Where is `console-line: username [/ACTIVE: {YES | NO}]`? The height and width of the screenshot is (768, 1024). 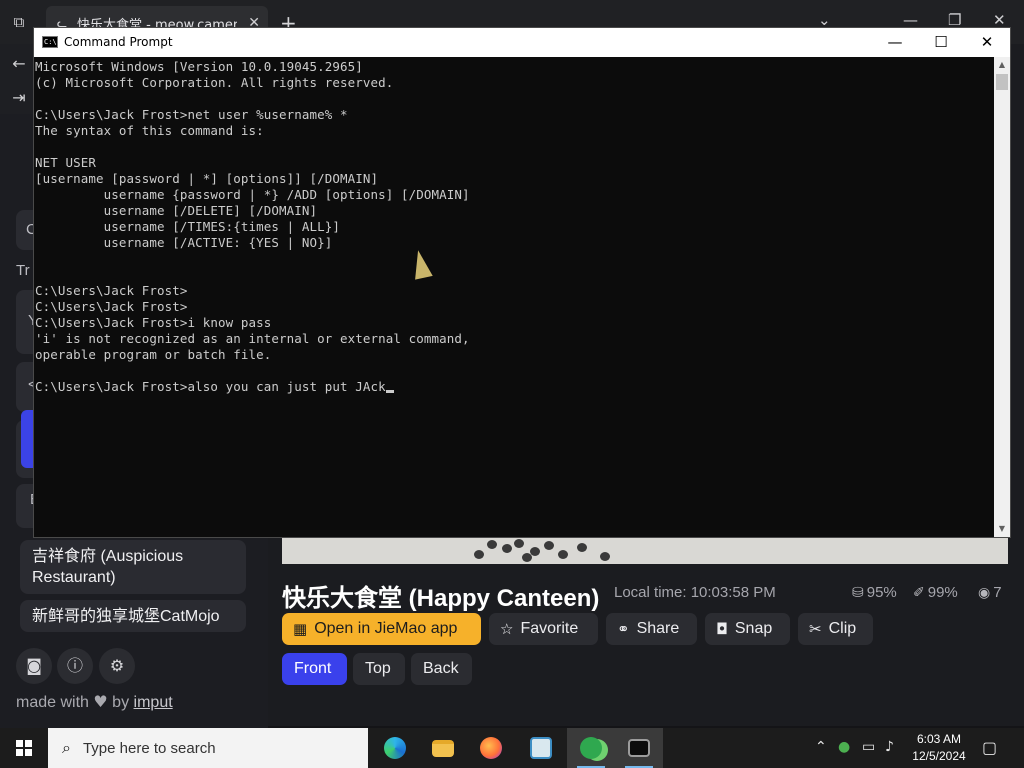 console-line: username [/ACTIVE: {YES | NO}] is located at coordinates (184, 242).